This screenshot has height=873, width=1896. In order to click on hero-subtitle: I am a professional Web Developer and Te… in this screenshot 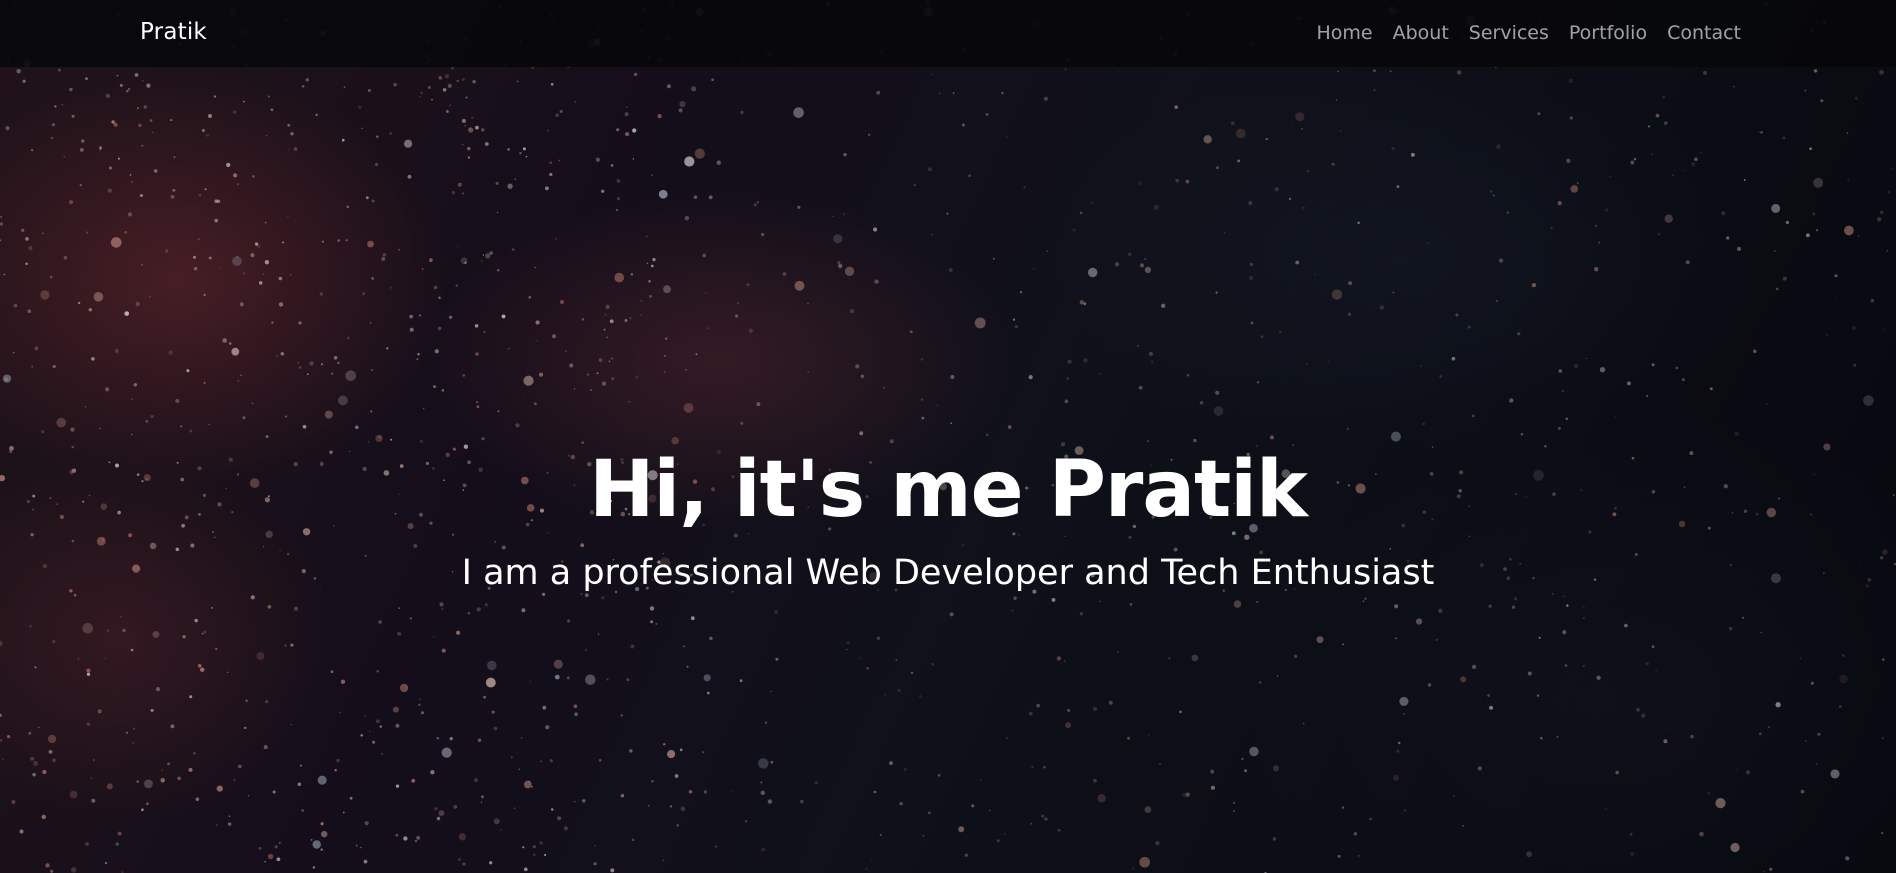, I will do `click(948, 572)`.